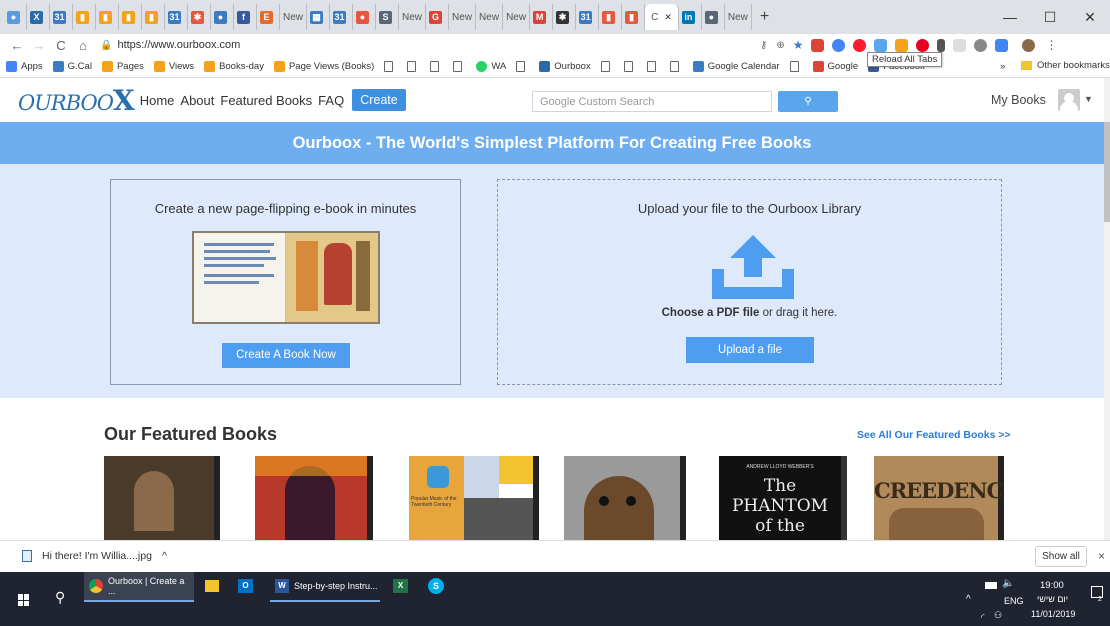 The width and height of the screenshot is (1110, 626). Describe the element at coordinates (245, 17) in the screenshot. I see `browser-tab: f` at that location.